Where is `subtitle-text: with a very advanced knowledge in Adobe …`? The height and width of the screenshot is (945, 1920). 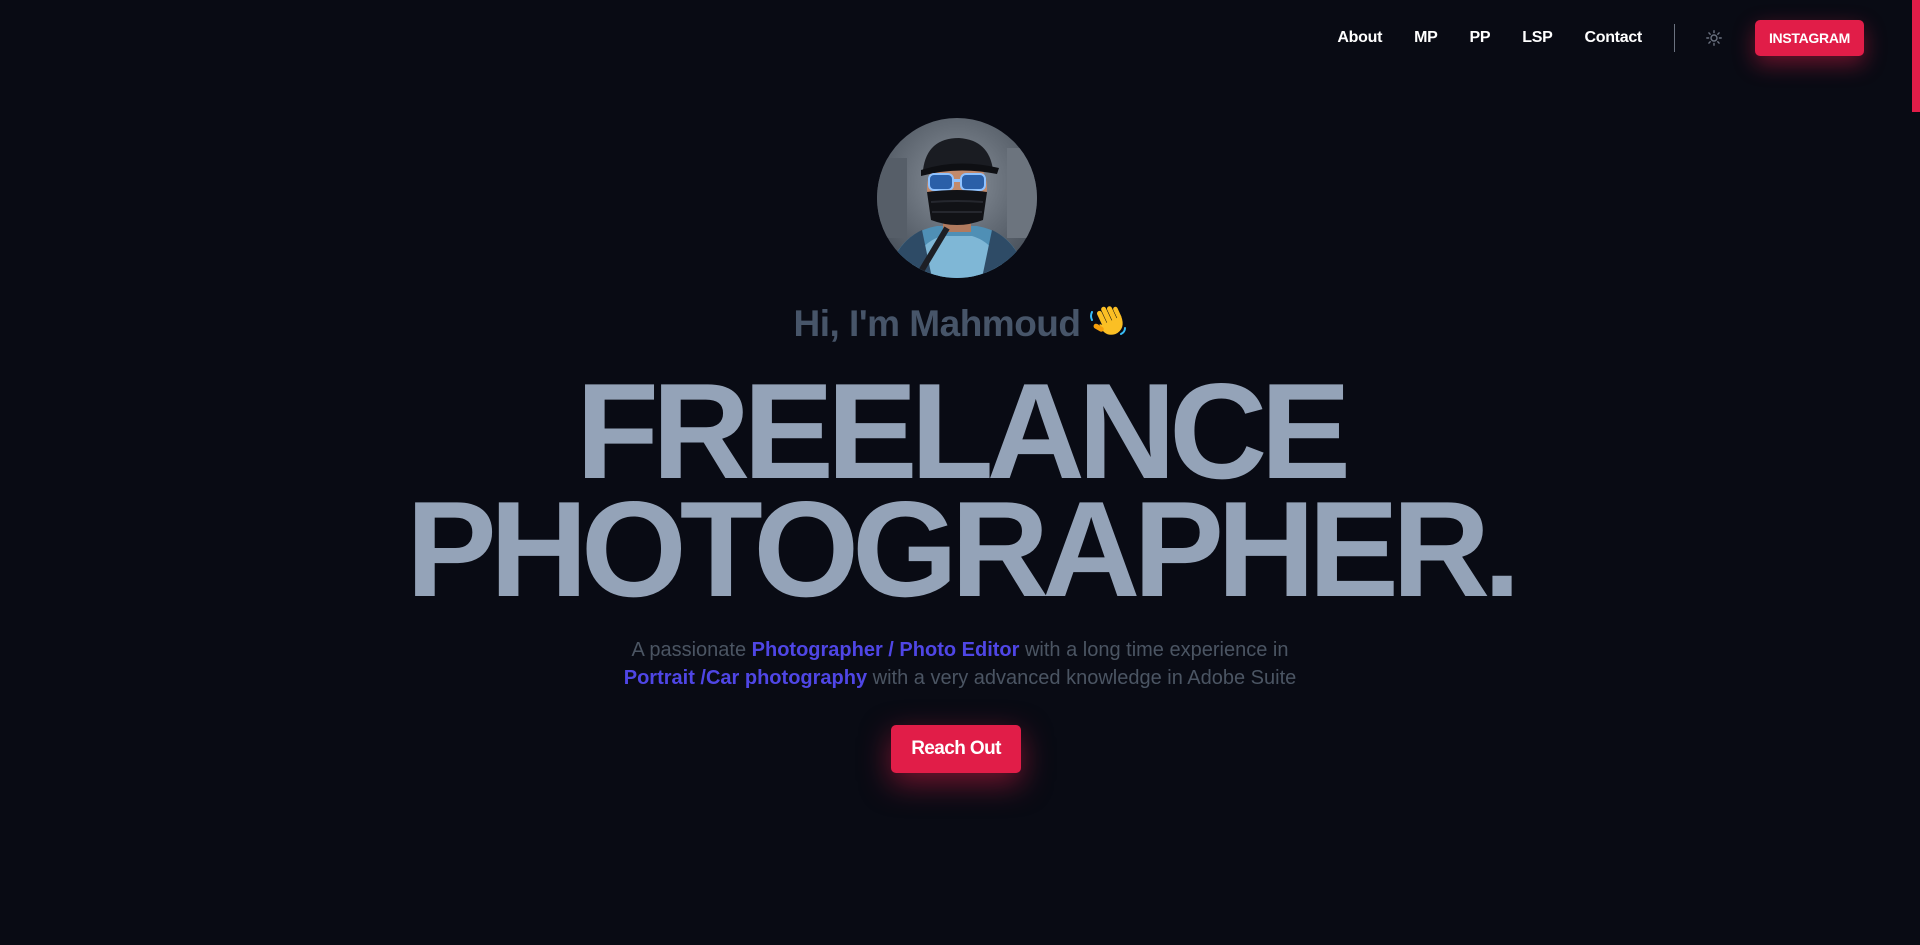 subtitle-text: with a very advanced knowledge in Adobe … is located at coordinates (1082, 678).